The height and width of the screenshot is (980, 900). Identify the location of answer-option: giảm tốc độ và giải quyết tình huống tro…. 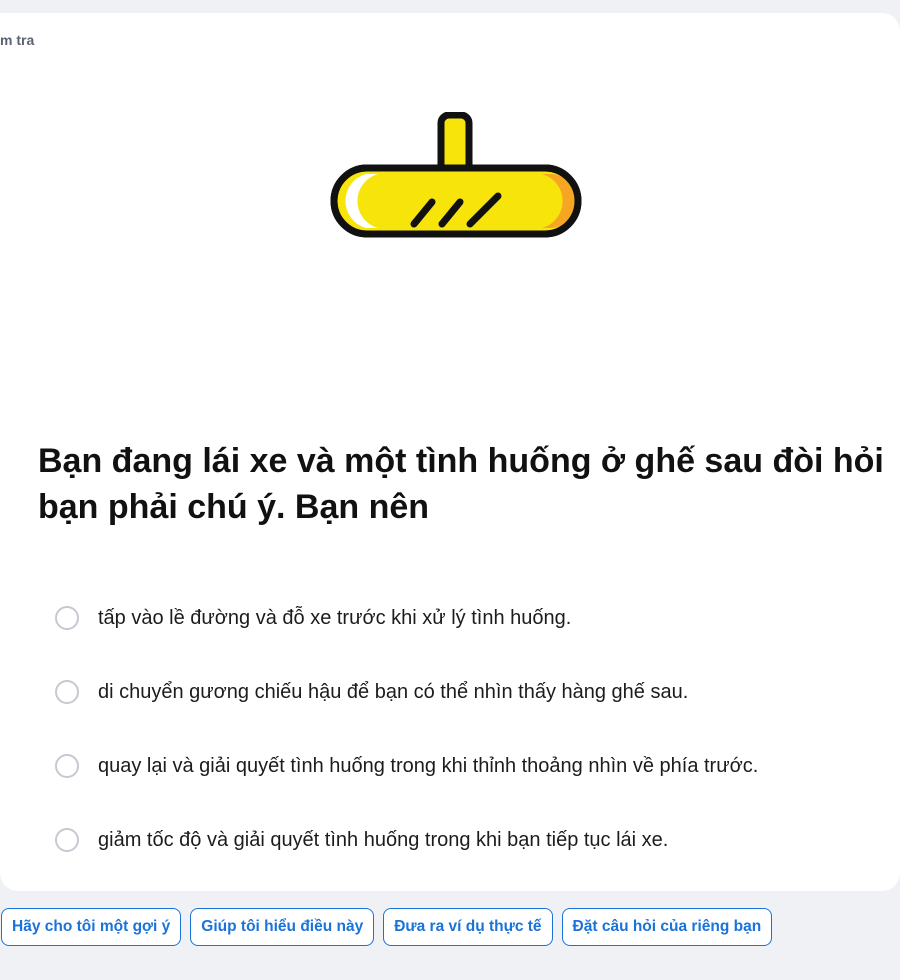
(470, 840).